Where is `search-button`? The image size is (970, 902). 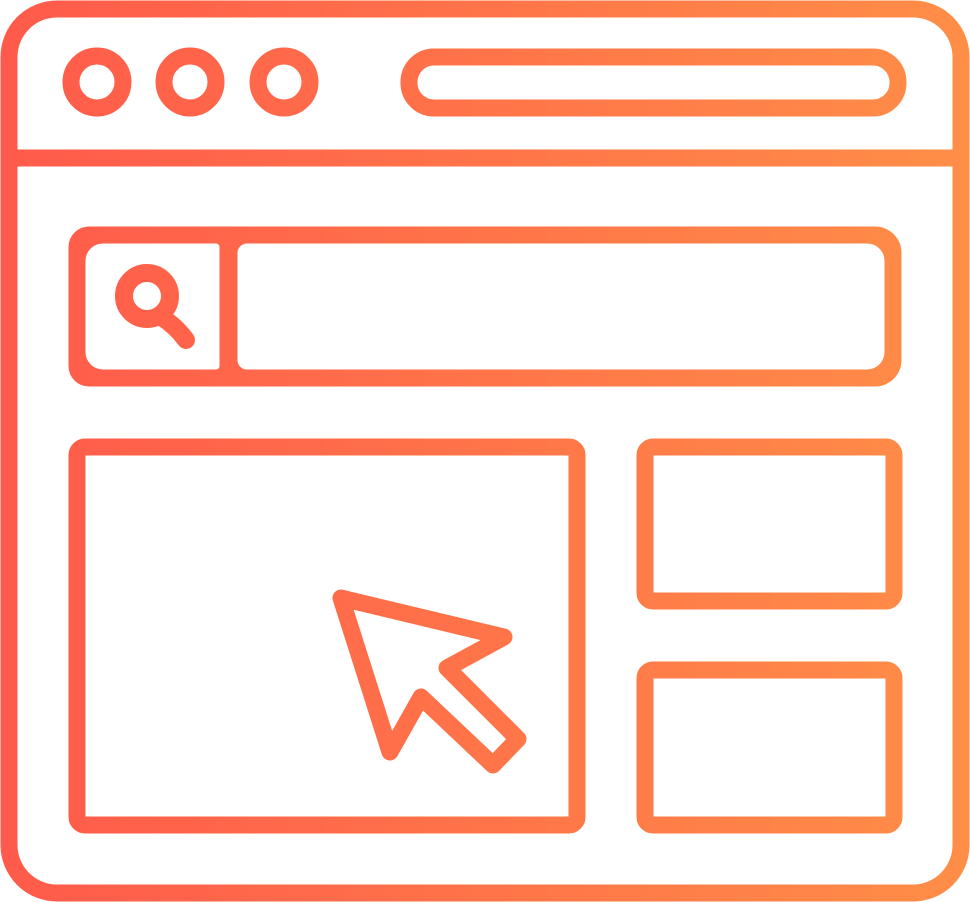
search-button is located at coordinates (152, 306).